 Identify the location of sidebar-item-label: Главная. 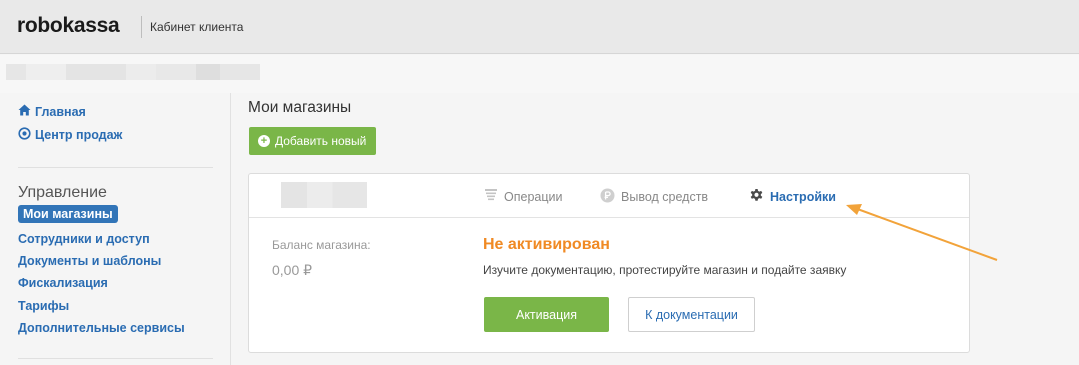
(60, 111).